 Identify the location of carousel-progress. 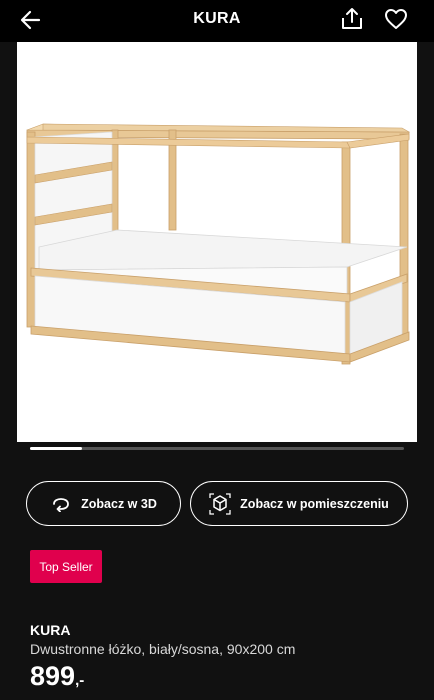
(217, 448).